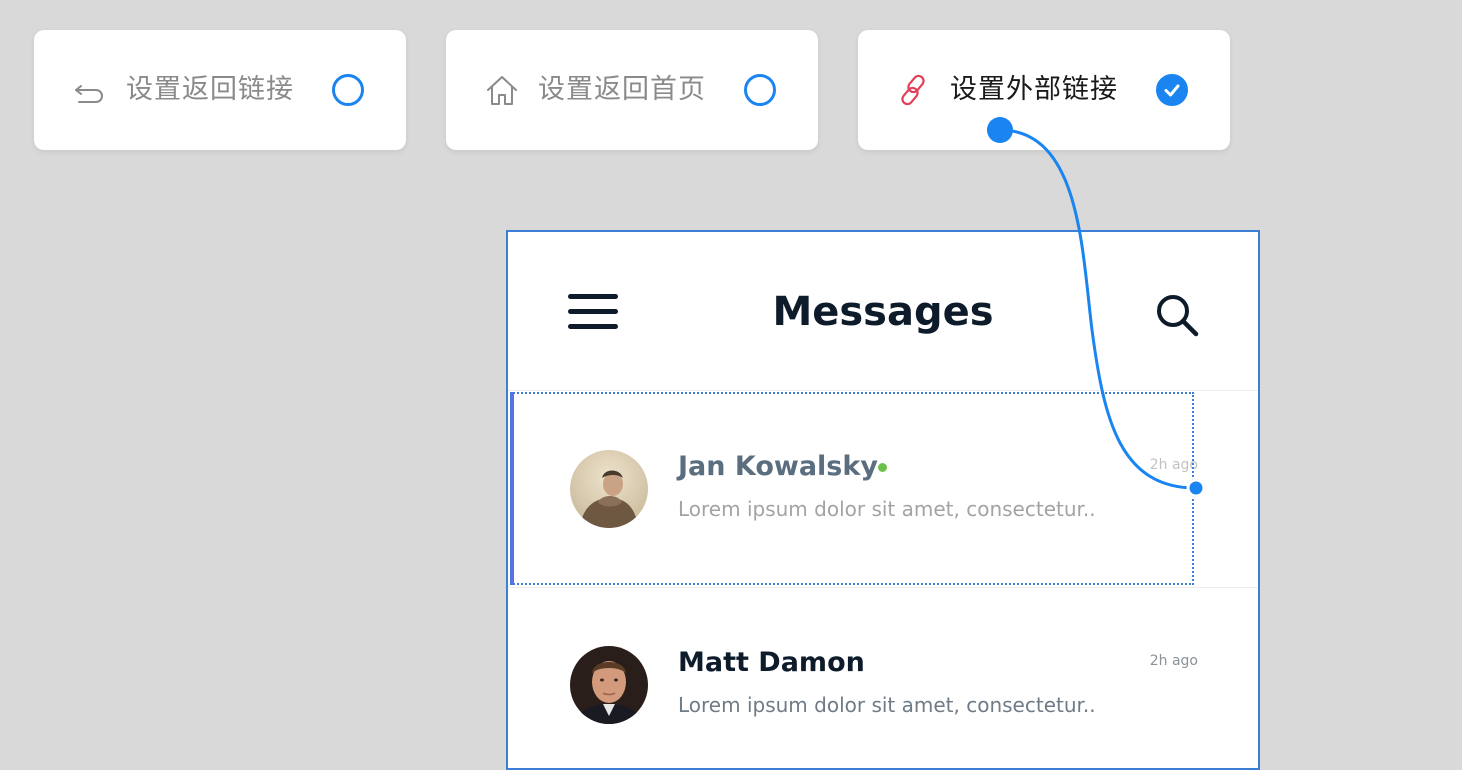  I want to click on check-icon, so click(1172, 90).